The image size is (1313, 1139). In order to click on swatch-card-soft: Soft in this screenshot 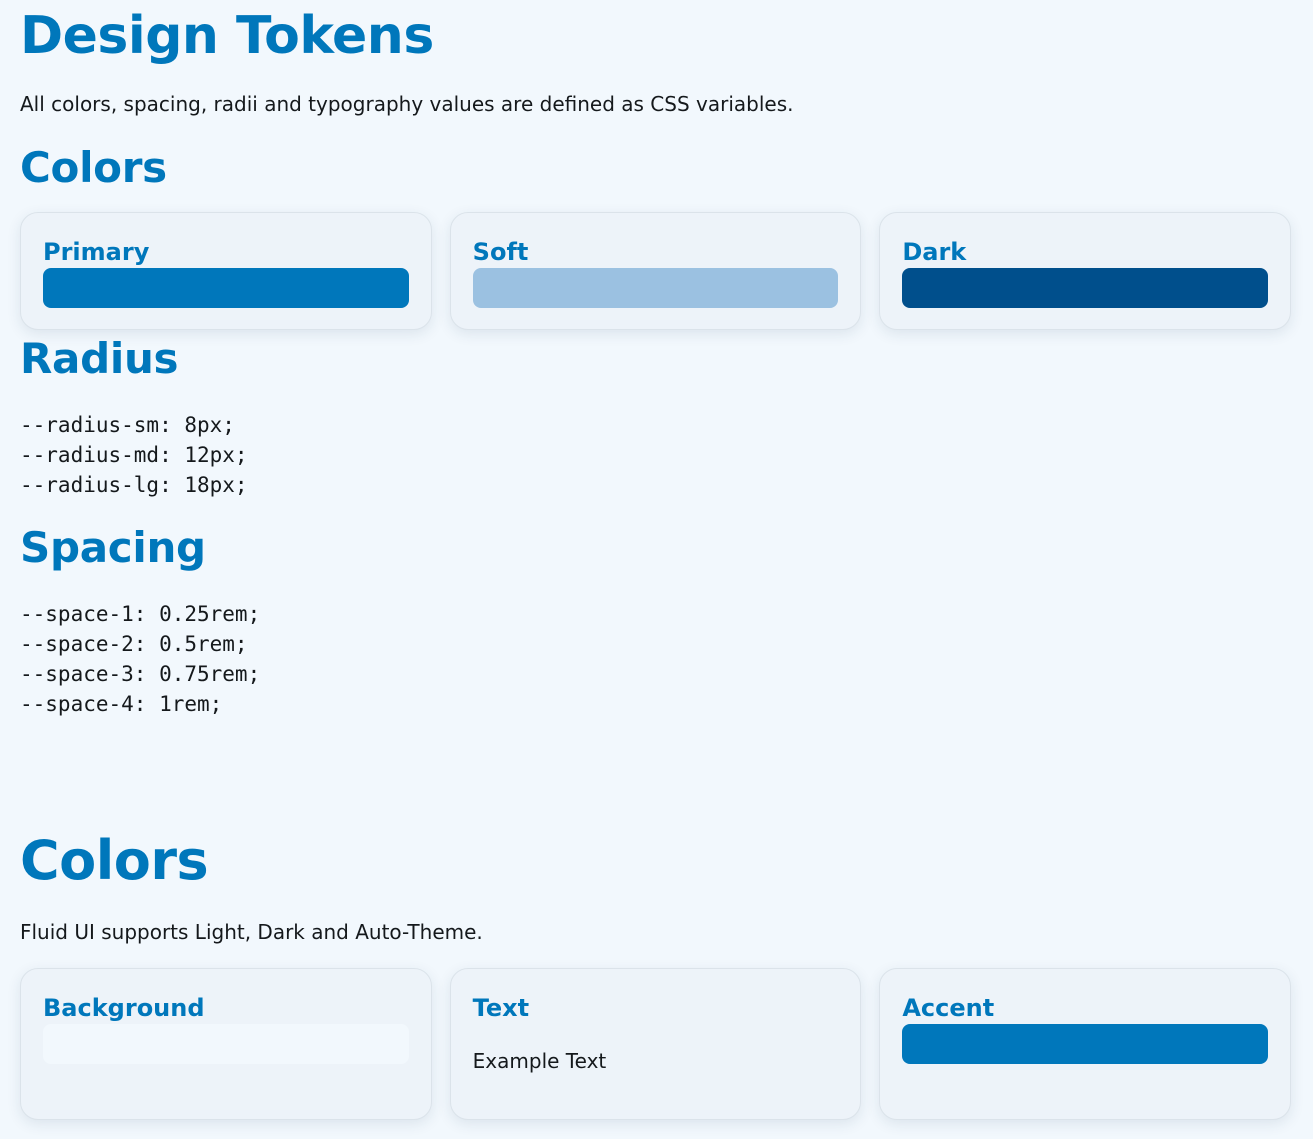, I will do `click(655, 271)`.